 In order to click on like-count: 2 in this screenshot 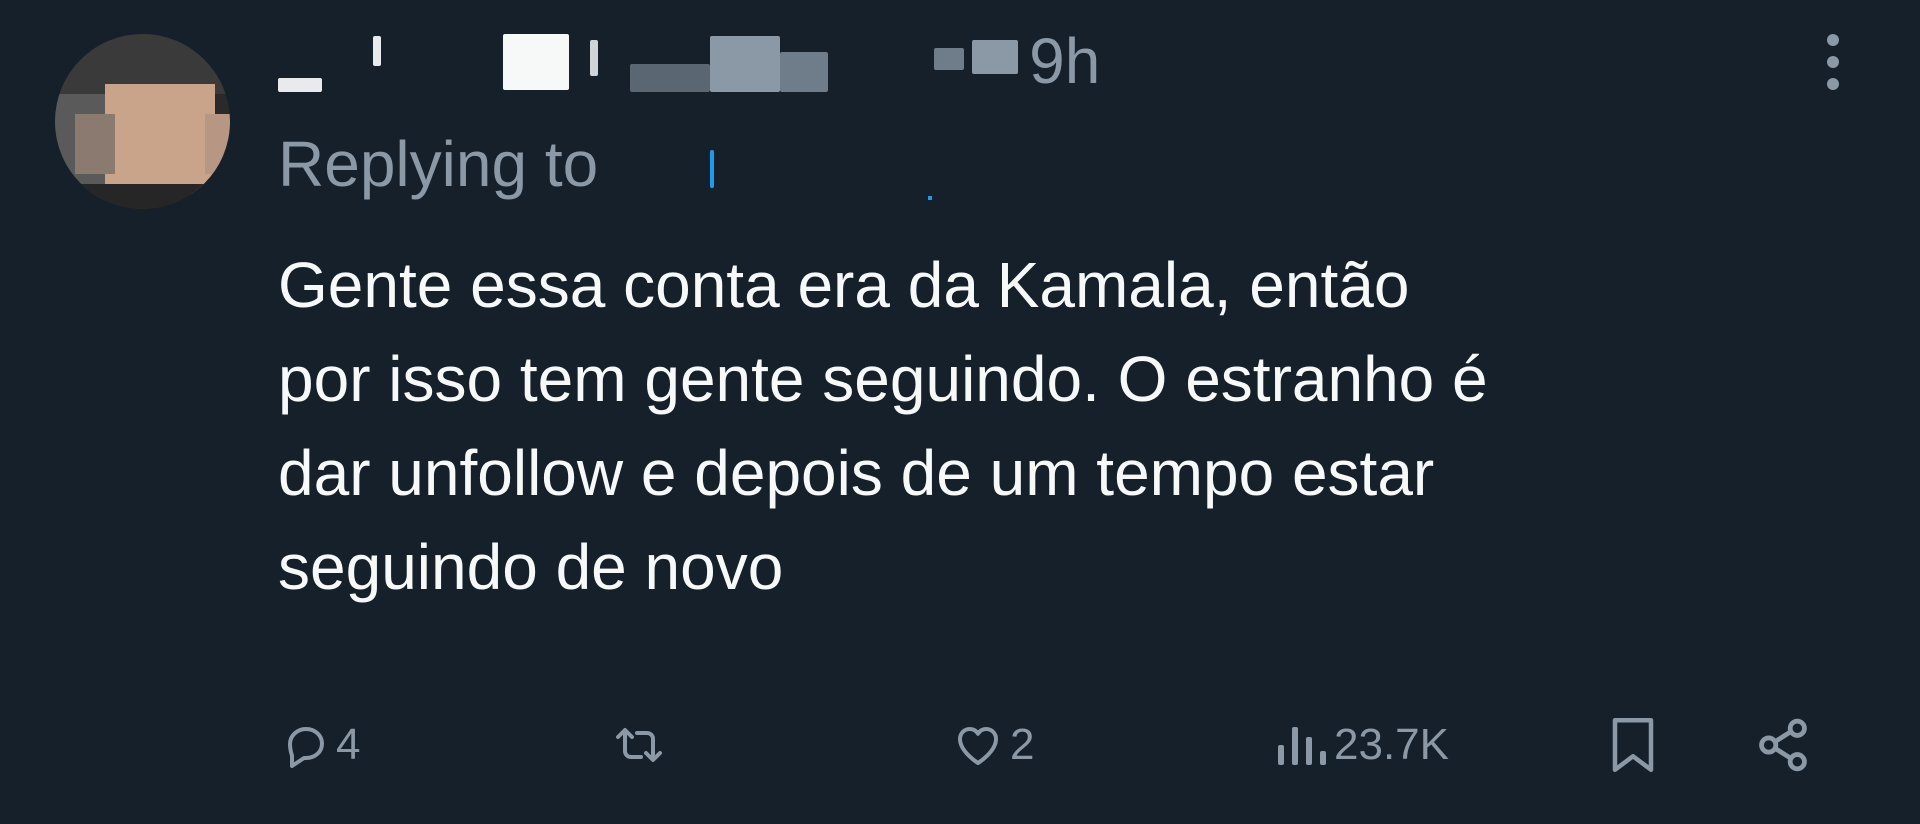, I will do `click(1022, 744)`.